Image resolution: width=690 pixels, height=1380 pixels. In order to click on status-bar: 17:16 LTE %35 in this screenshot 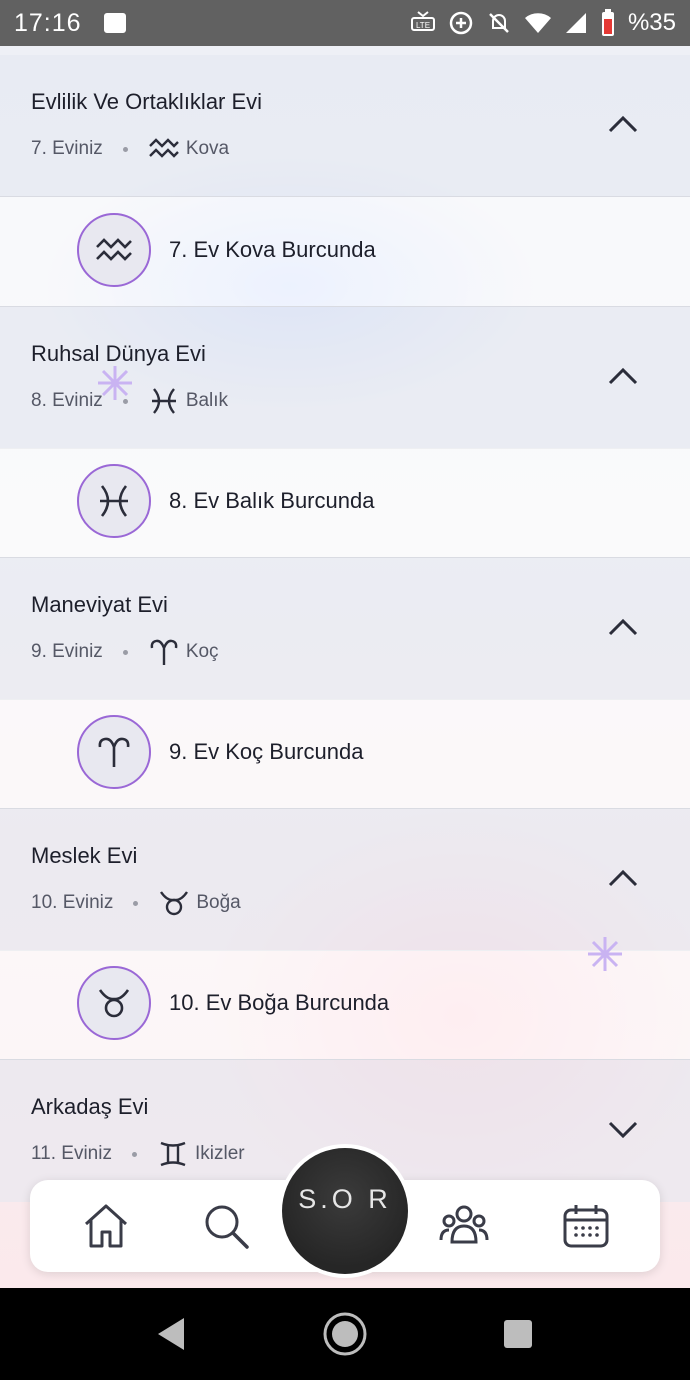, I will do `click(345, 23)`.